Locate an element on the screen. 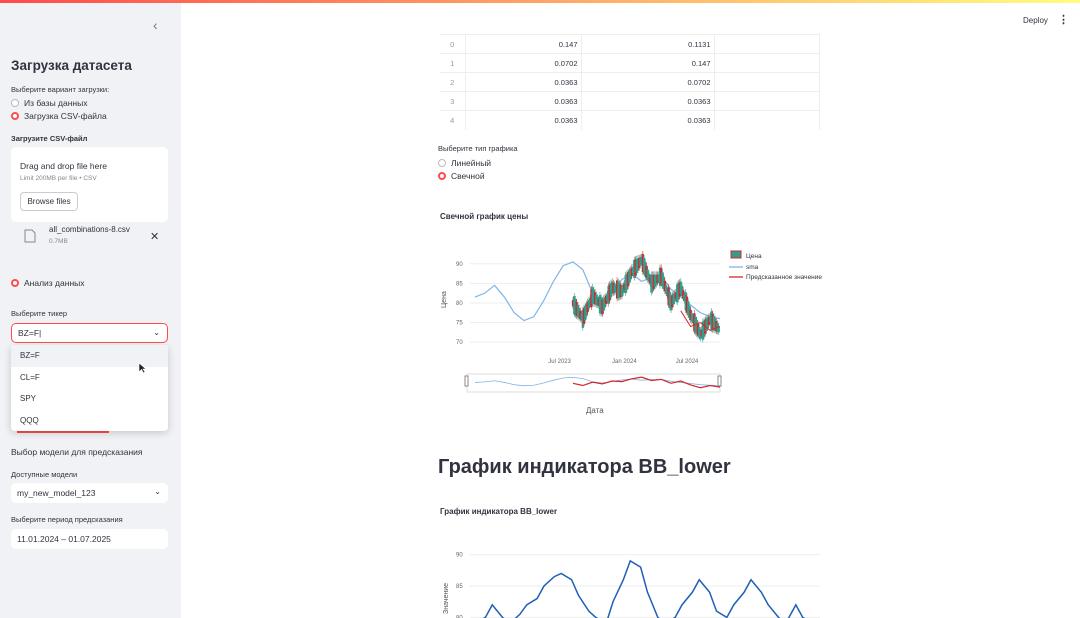  legend-price: Цена is located at coordinates (754, 256).